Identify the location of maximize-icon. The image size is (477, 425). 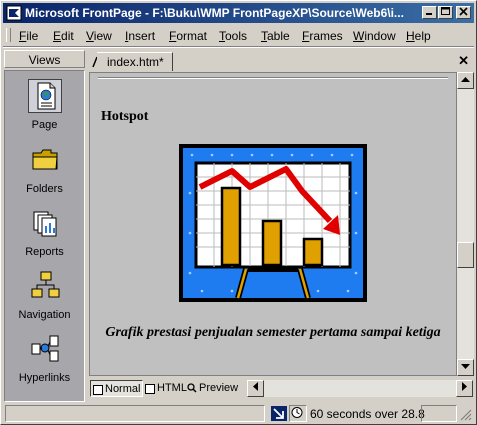
(445, 11).